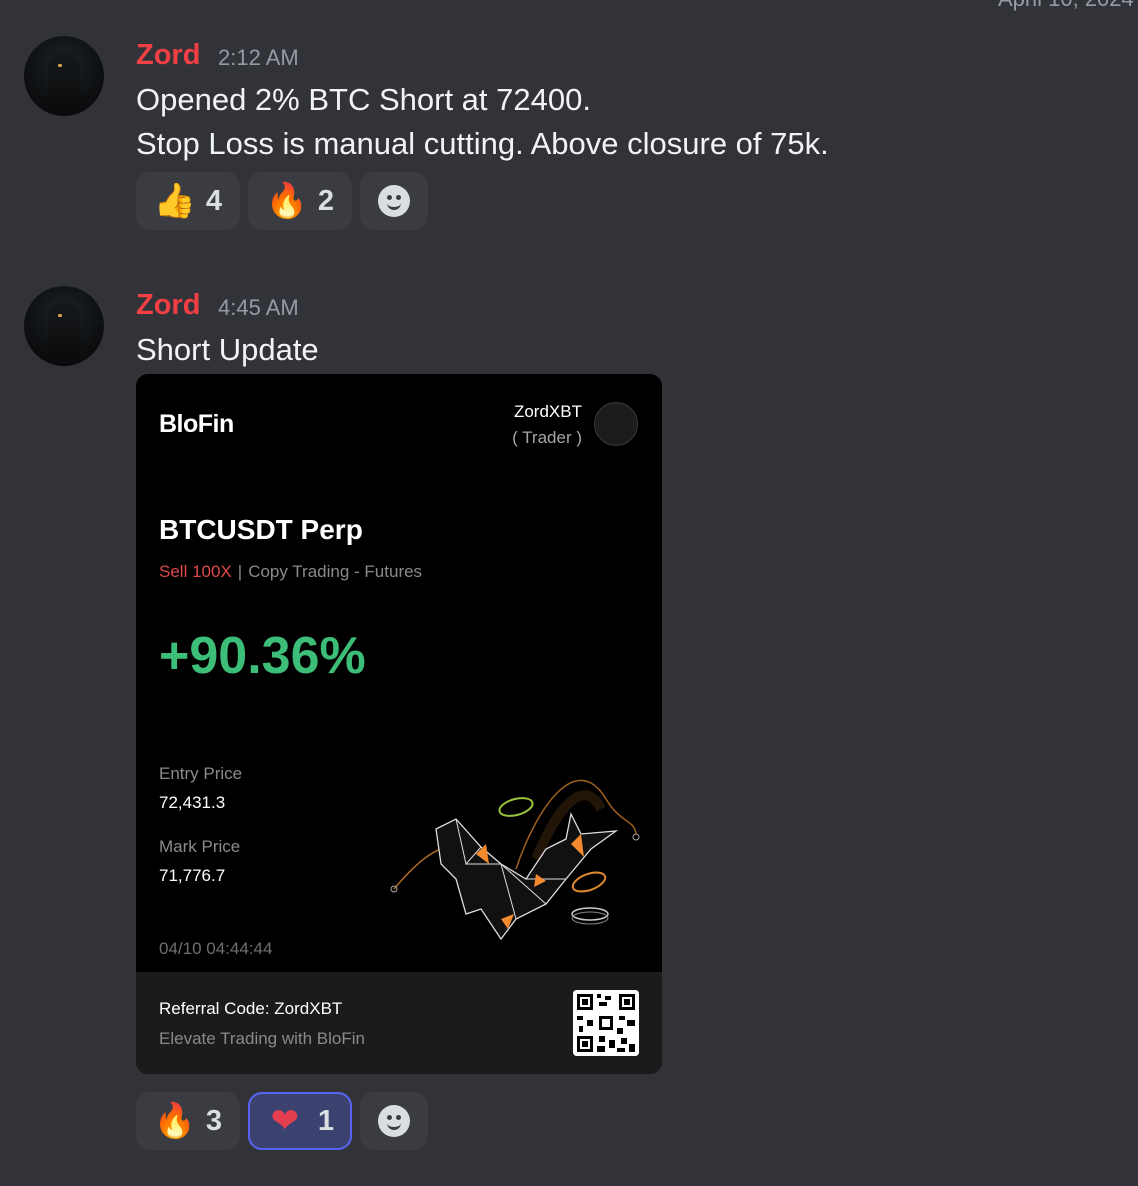 Image resolution: width=1138 pixels, height=1186 pixels. What do you see at coordinates (258, 57) in the screenshot?
I see `message-timestamp: 2:12 AM` at bounding box center [258, 57].